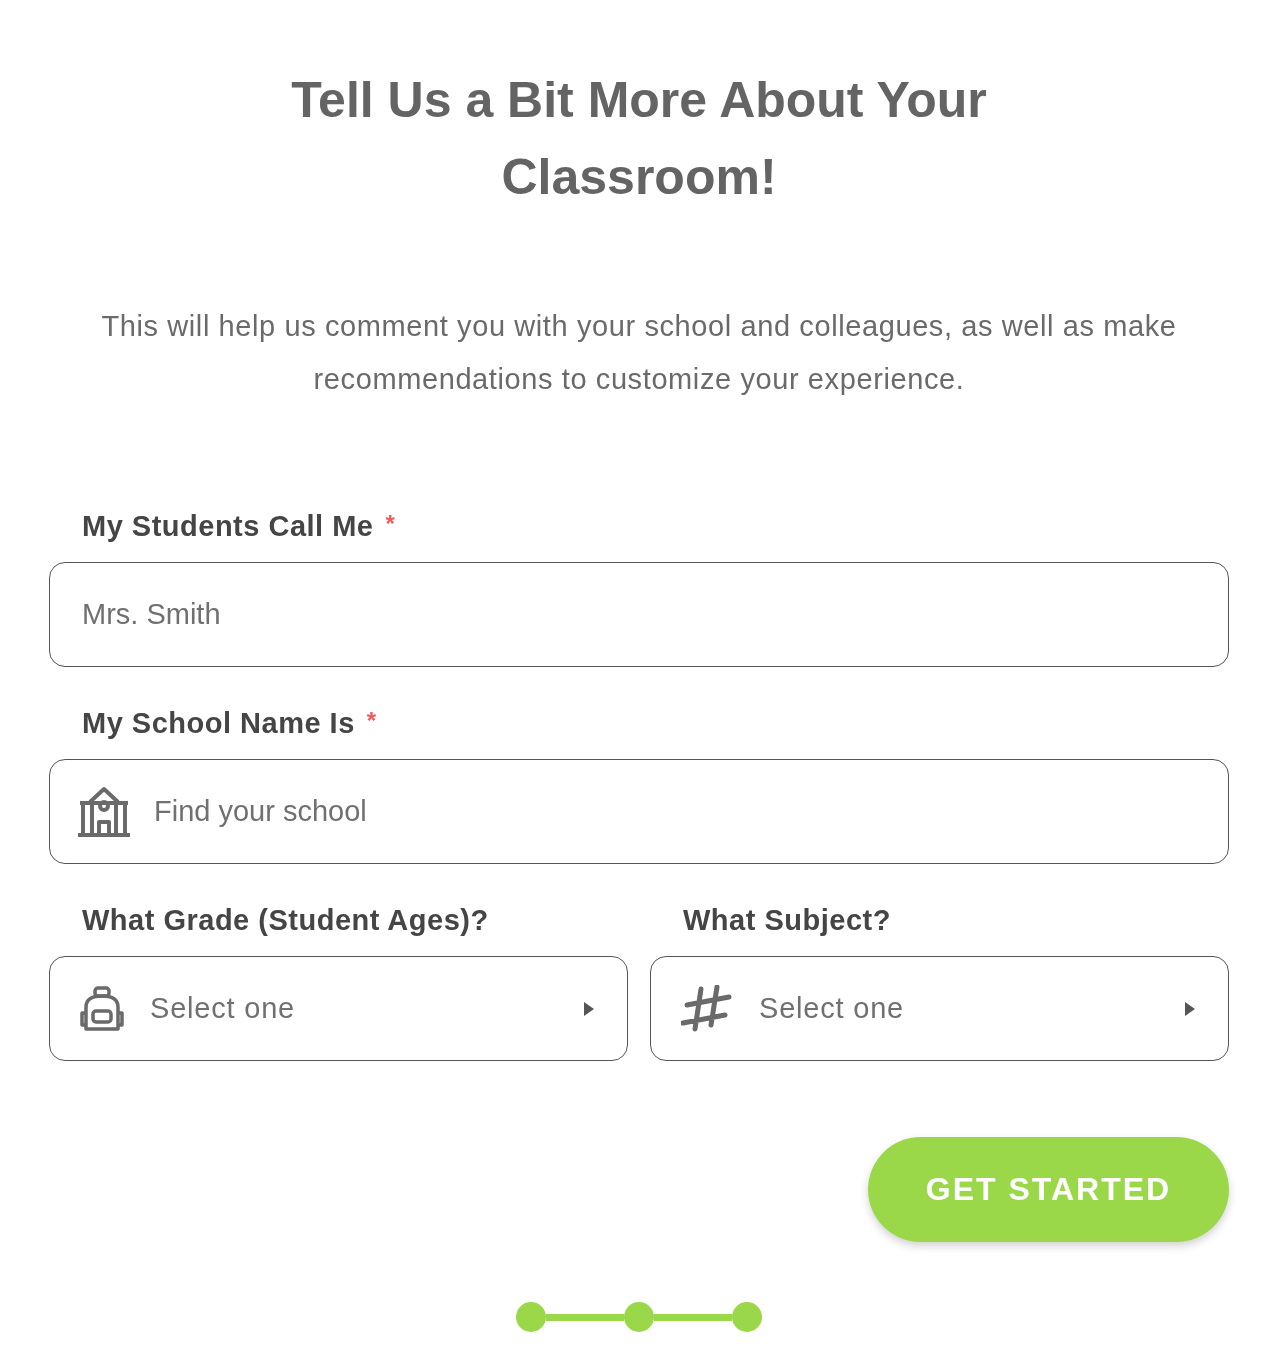  I want to click on field-label: What Subject?, so click(787, 920).